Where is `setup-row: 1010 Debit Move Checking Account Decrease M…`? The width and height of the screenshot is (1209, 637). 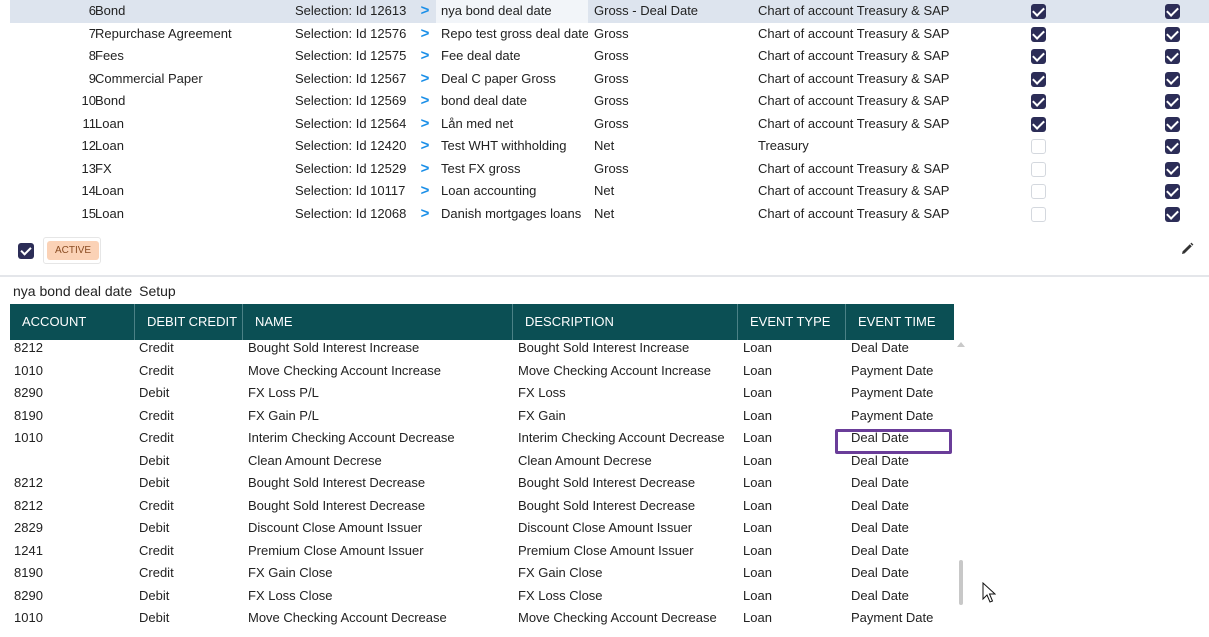
setup-row: 1010 Debit Move Checking Account Decrease M… is located at coordinates (482, 618).